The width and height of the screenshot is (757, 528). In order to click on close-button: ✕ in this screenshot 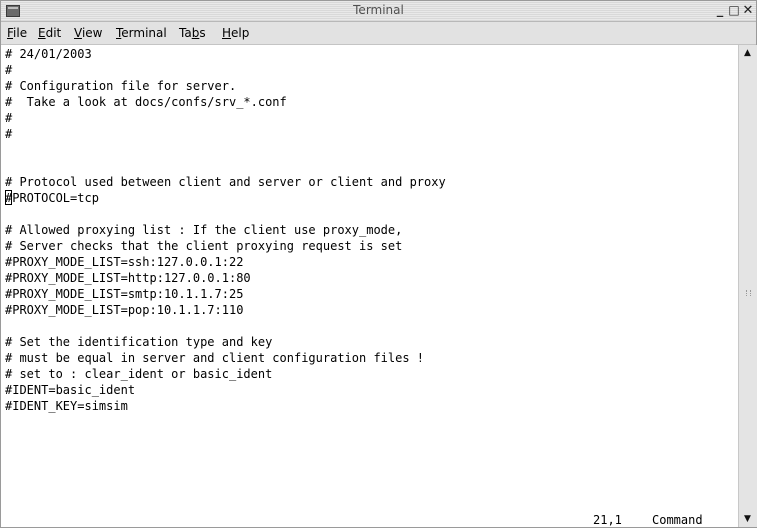, I will do `click(748, 10)`.